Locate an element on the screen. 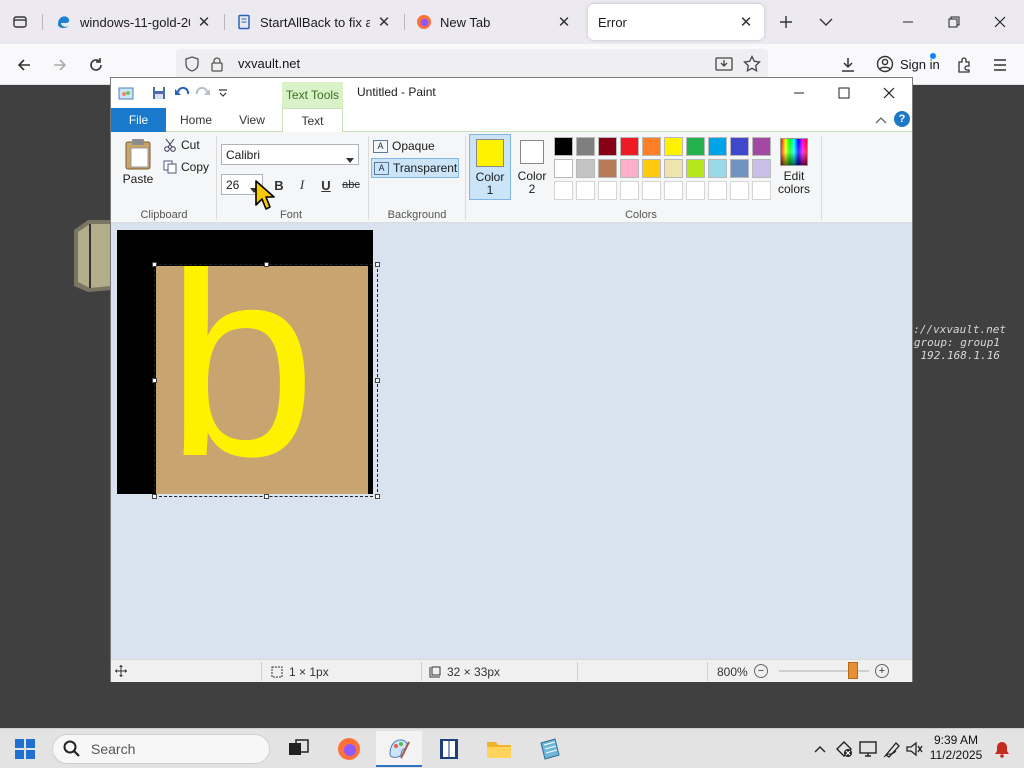 This screenshot has height=768, width=1024. text-selection-box is located at coordinates (266, 380).